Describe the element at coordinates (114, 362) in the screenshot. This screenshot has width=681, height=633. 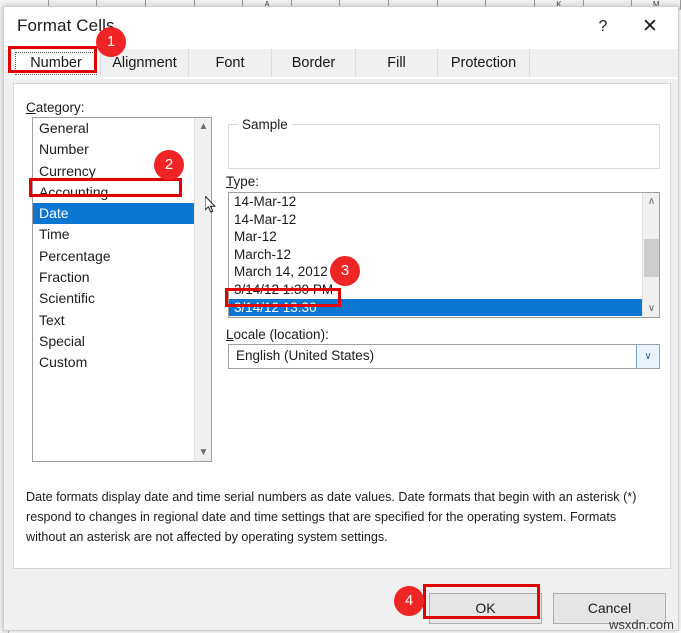
I see `category-item: Custom` at that location.